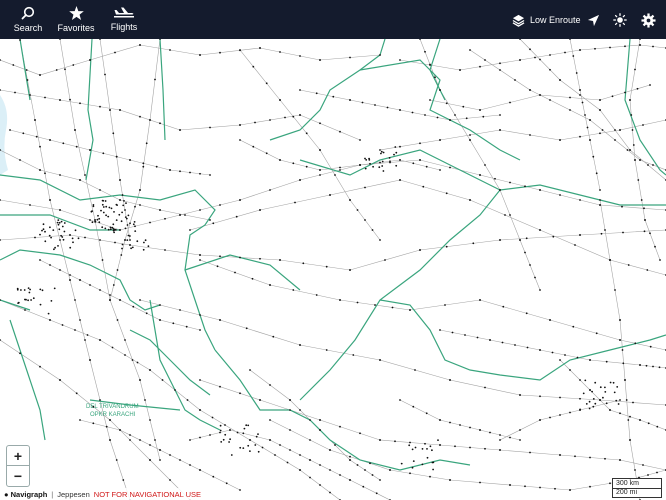  I want to click on layers-icon, so click(518, 20).